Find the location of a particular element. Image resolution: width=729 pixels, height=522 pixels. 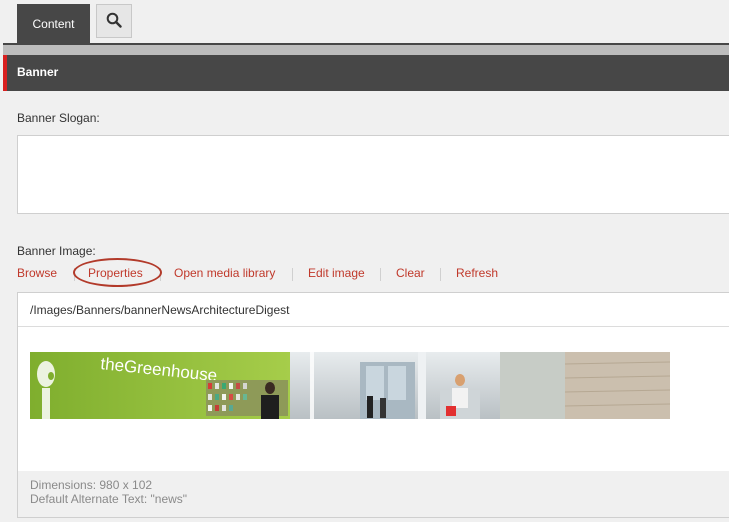

edit-image-link: Edit image is located at coordinates (336, 273).